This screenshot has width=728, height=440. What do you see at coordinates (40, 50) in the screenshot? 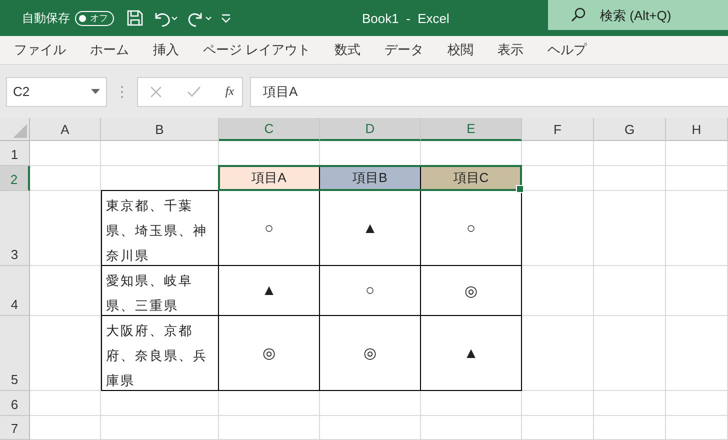
I see `menu-tab: ファイル` at bounding box center [40, 50].